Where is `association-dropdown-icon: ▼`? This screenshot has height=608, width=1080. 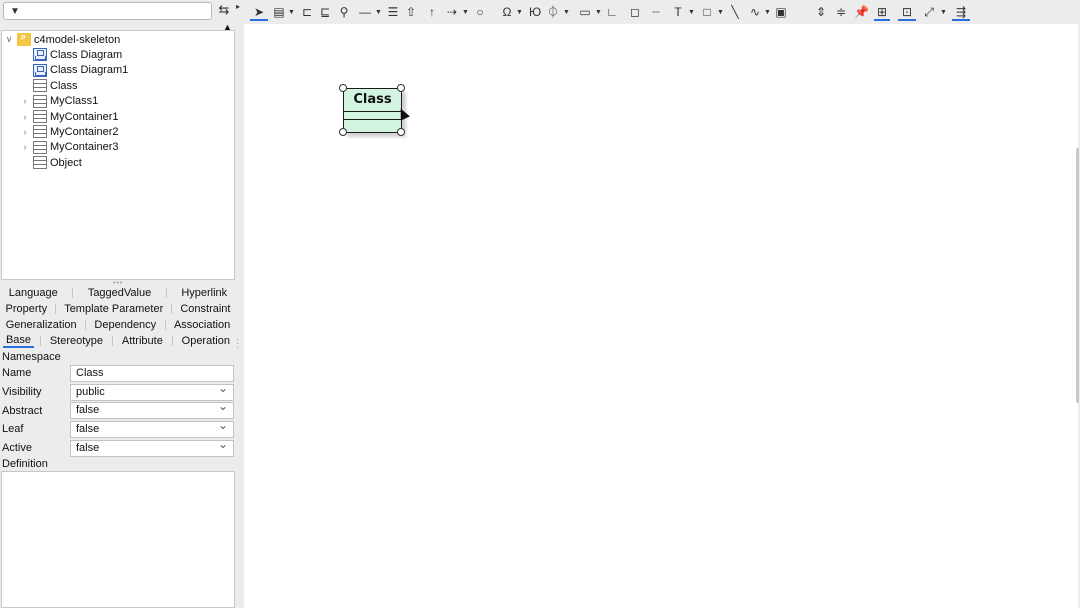
association-dropdown-icon: ▼ is located at coordinates (378, 12).